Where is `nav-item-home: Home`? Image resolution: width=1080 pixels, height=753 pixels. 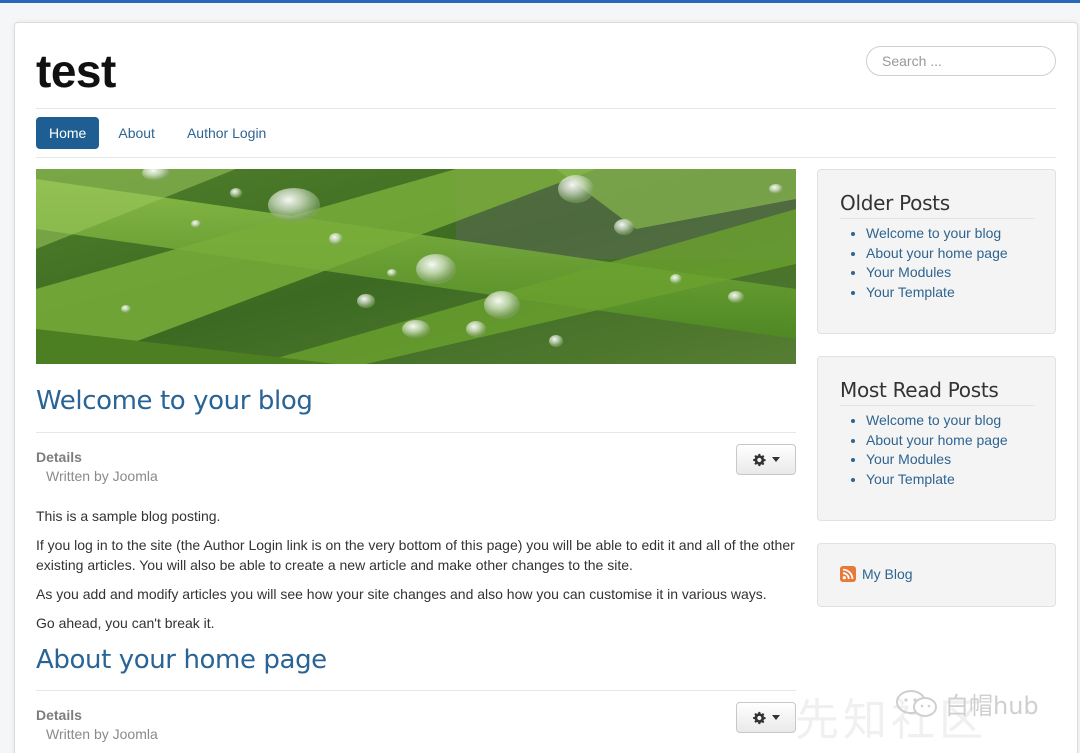 nav-item-home: Home is located at coordinates (68, 133).